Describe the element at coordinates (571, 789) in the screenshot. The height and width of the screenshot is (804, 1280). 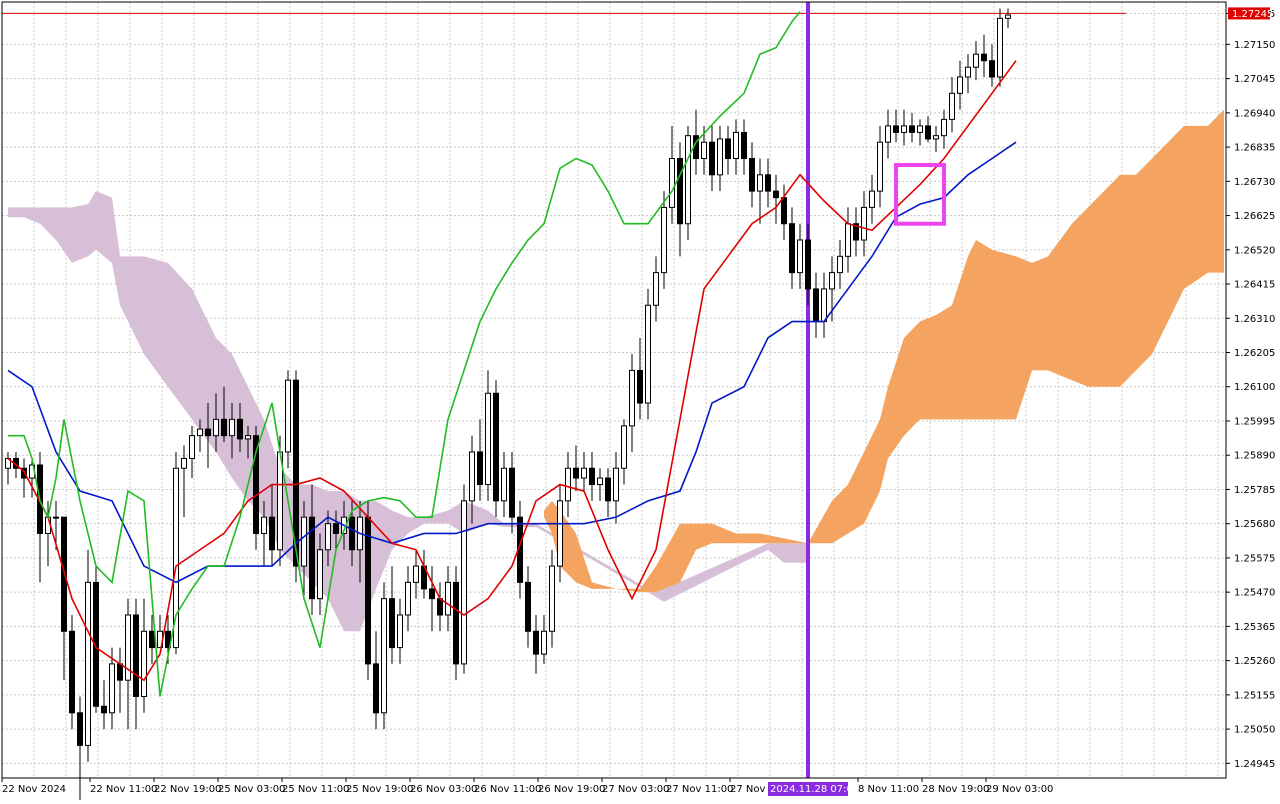
I see `time-tick-label: 26 Nov 19:00` at that location.